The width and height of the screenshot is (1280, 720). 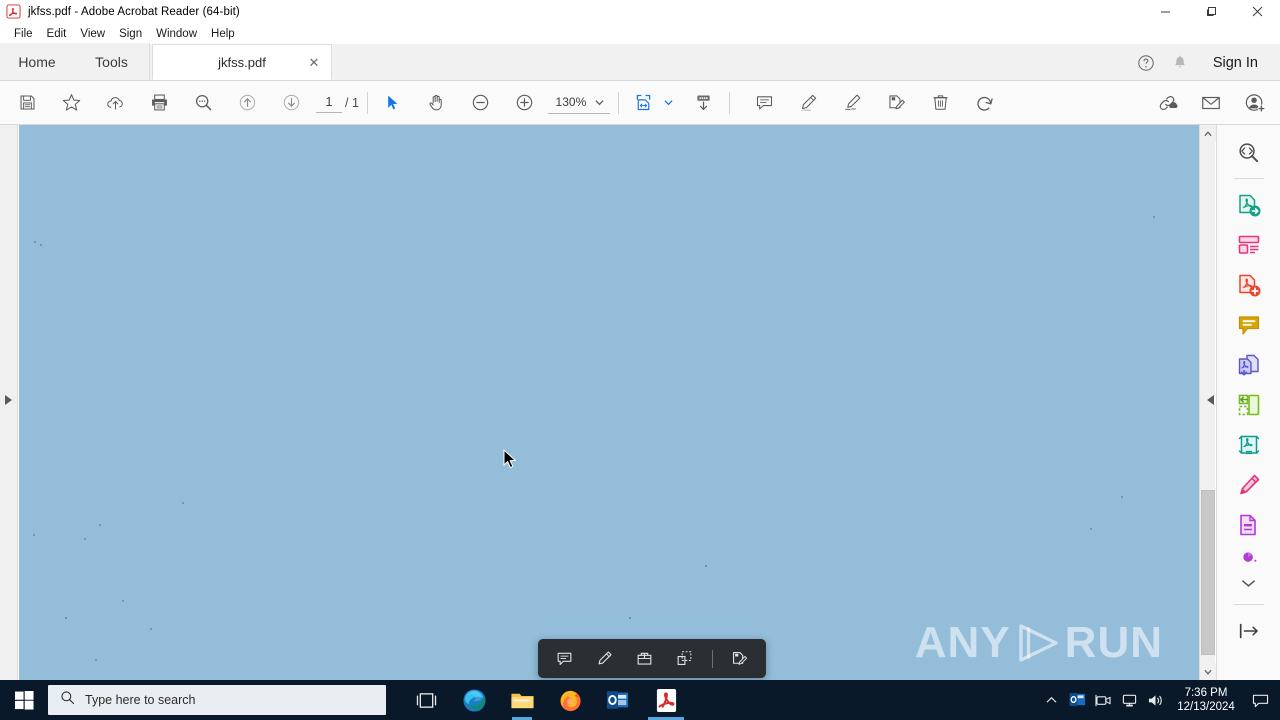 I want to click on redact-pdf-icon, so click(x=1249, y=525).